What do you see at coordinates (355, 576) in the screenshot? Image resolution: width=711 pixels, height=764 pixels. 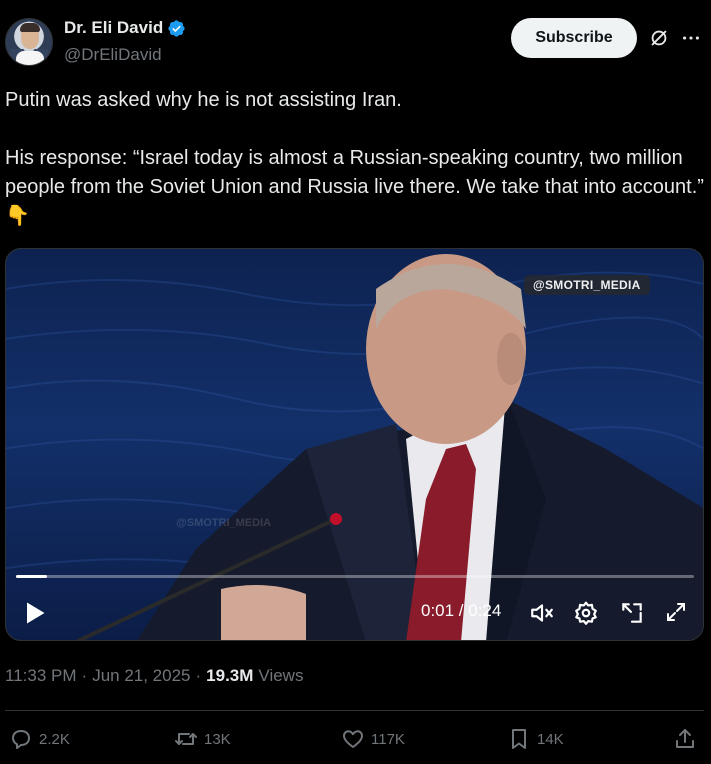 I see `video-progress-bar` at bounding box center [355, 576].